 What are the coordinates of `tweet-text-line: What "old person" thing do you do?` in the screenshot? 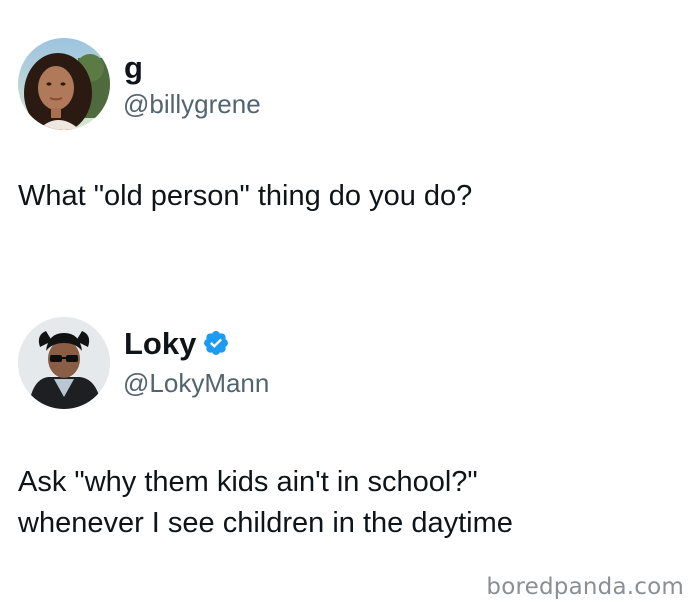 It's located at (245, 196).